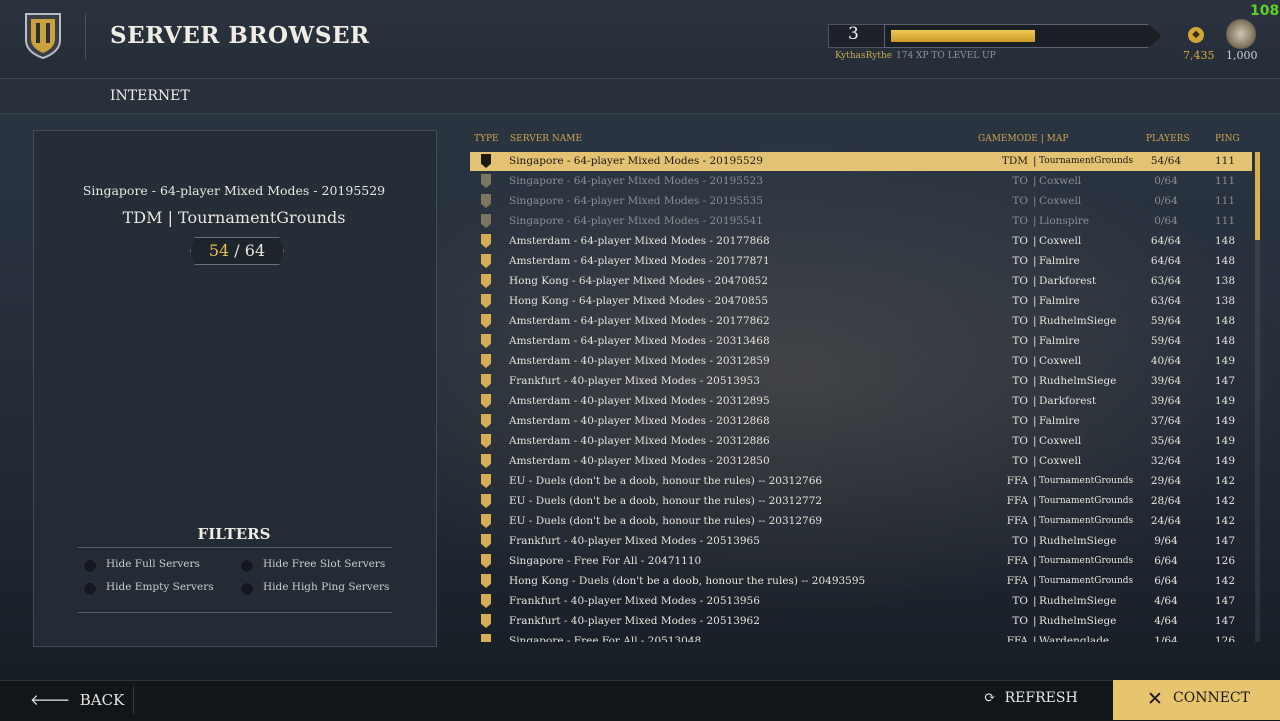 The image size is (1280, 721). What do you see at coordinates (864, 56) in the screenshot?
I see `player-name: KythasRythe` at bounding box center [864, 56].